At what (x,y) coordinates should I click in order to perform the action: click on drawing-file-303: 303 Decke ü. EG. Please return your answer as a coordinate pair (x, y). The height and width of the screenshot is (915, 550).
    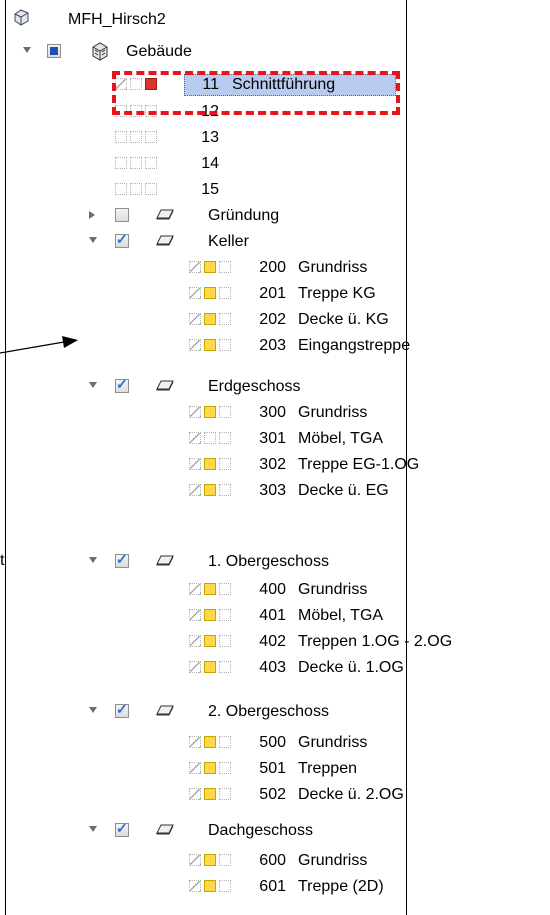
    Looking at the image, I should click on (206, 491).